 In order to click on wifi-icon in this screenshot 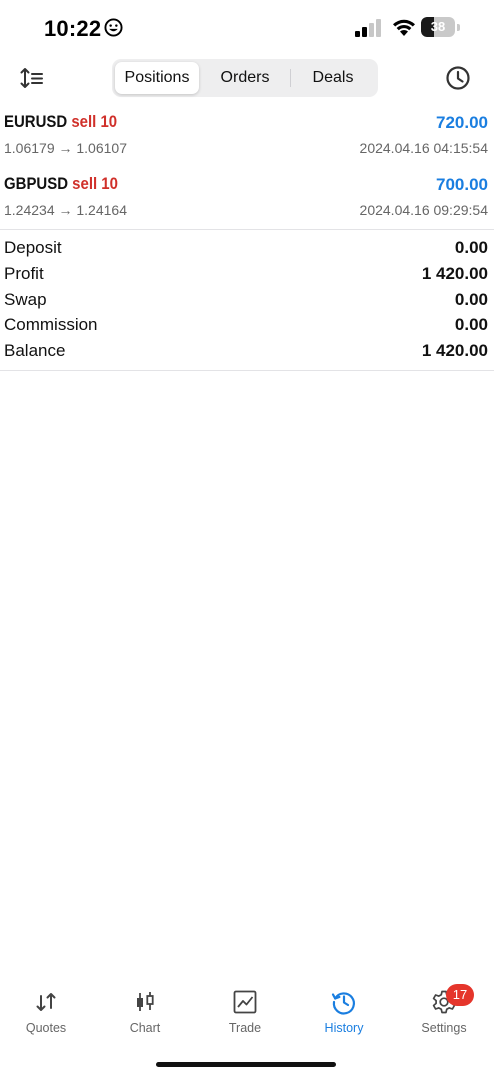, I will do `click(404, 27)`.